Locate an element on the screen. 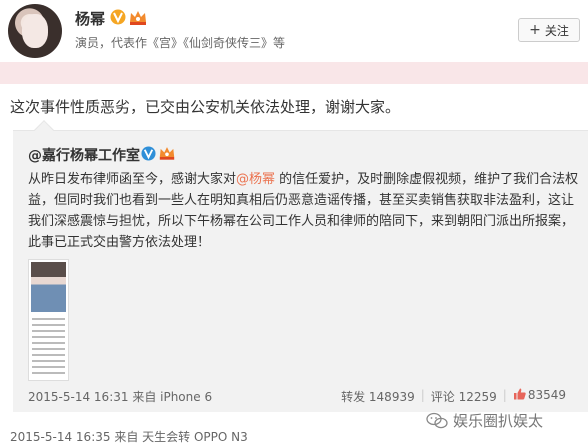  watermark-text: 娱乐圈扒娱太 is located at coordinates (498, 421).